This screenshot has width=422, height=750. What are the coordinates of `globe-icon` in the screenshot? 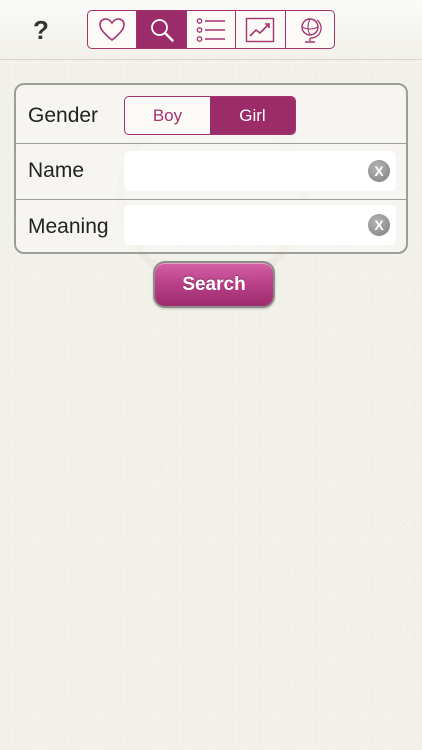 It's located at (311, 30).